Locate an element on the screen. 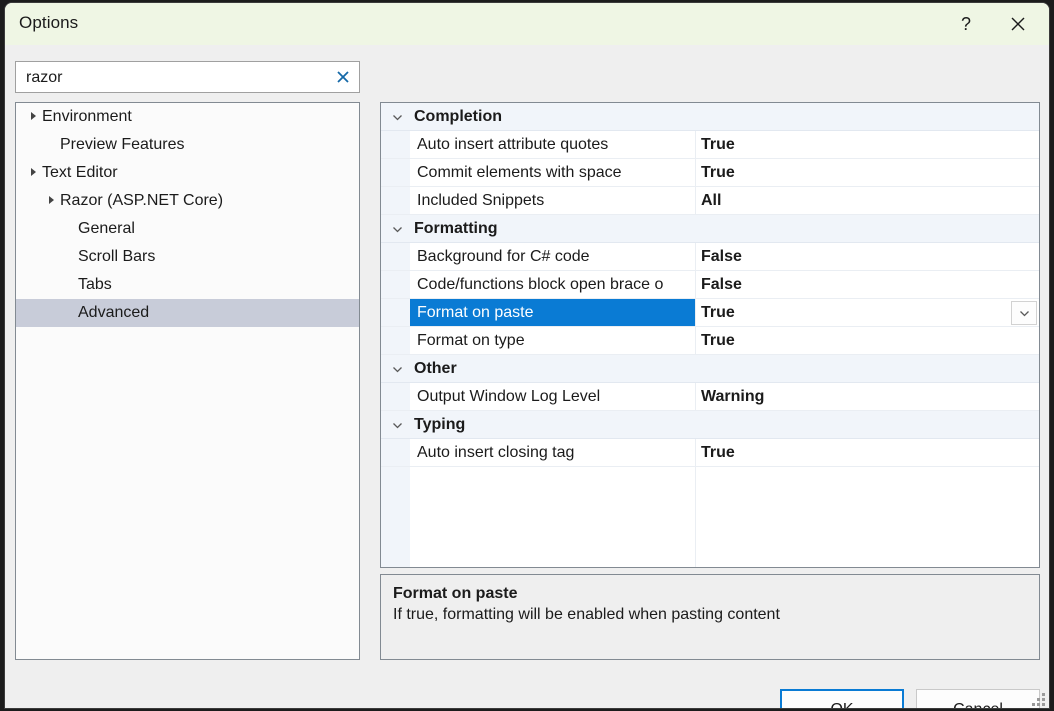  grid-row-value: All is located at coordinates (867, 200).